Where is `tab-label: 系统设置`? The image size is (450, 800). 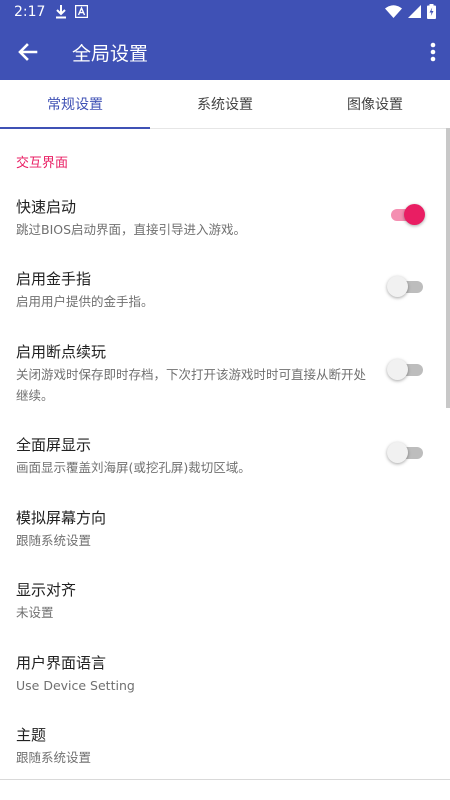
tab-label: 系统设置 is located at coordinates (225, 105).